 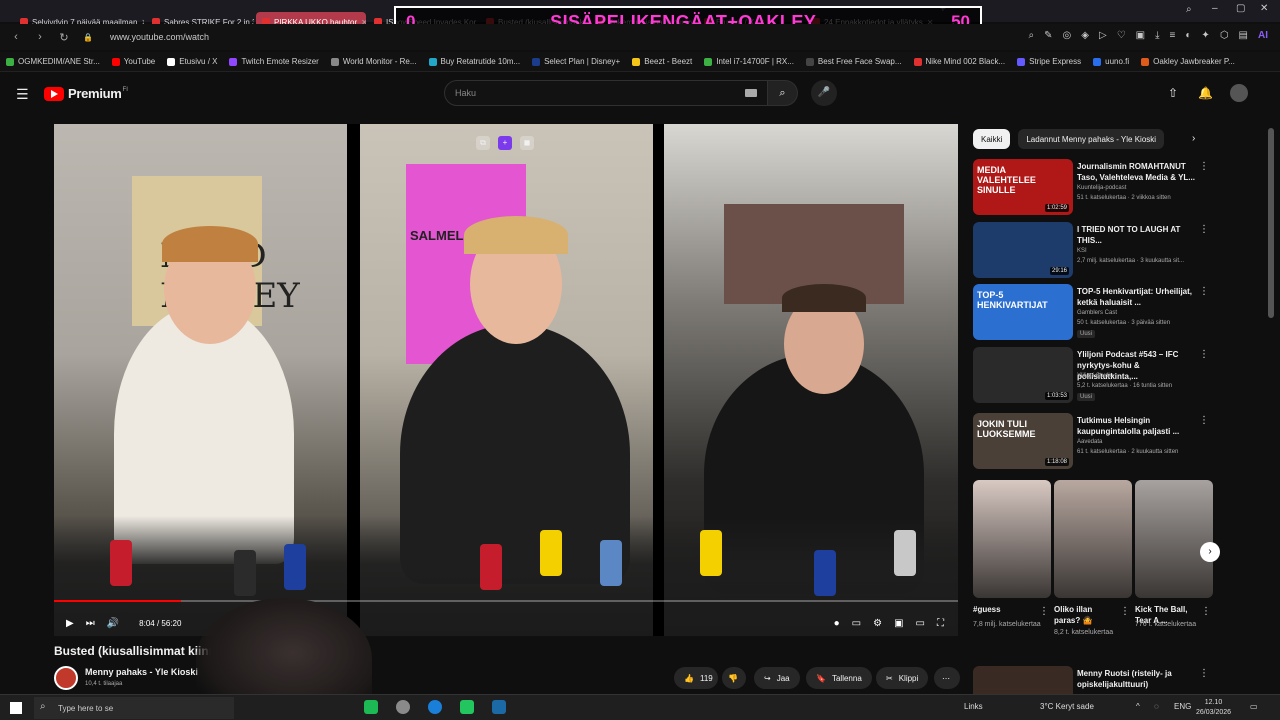 I want to click on close-window-icon: ✕, so click(x=1264, y=8).